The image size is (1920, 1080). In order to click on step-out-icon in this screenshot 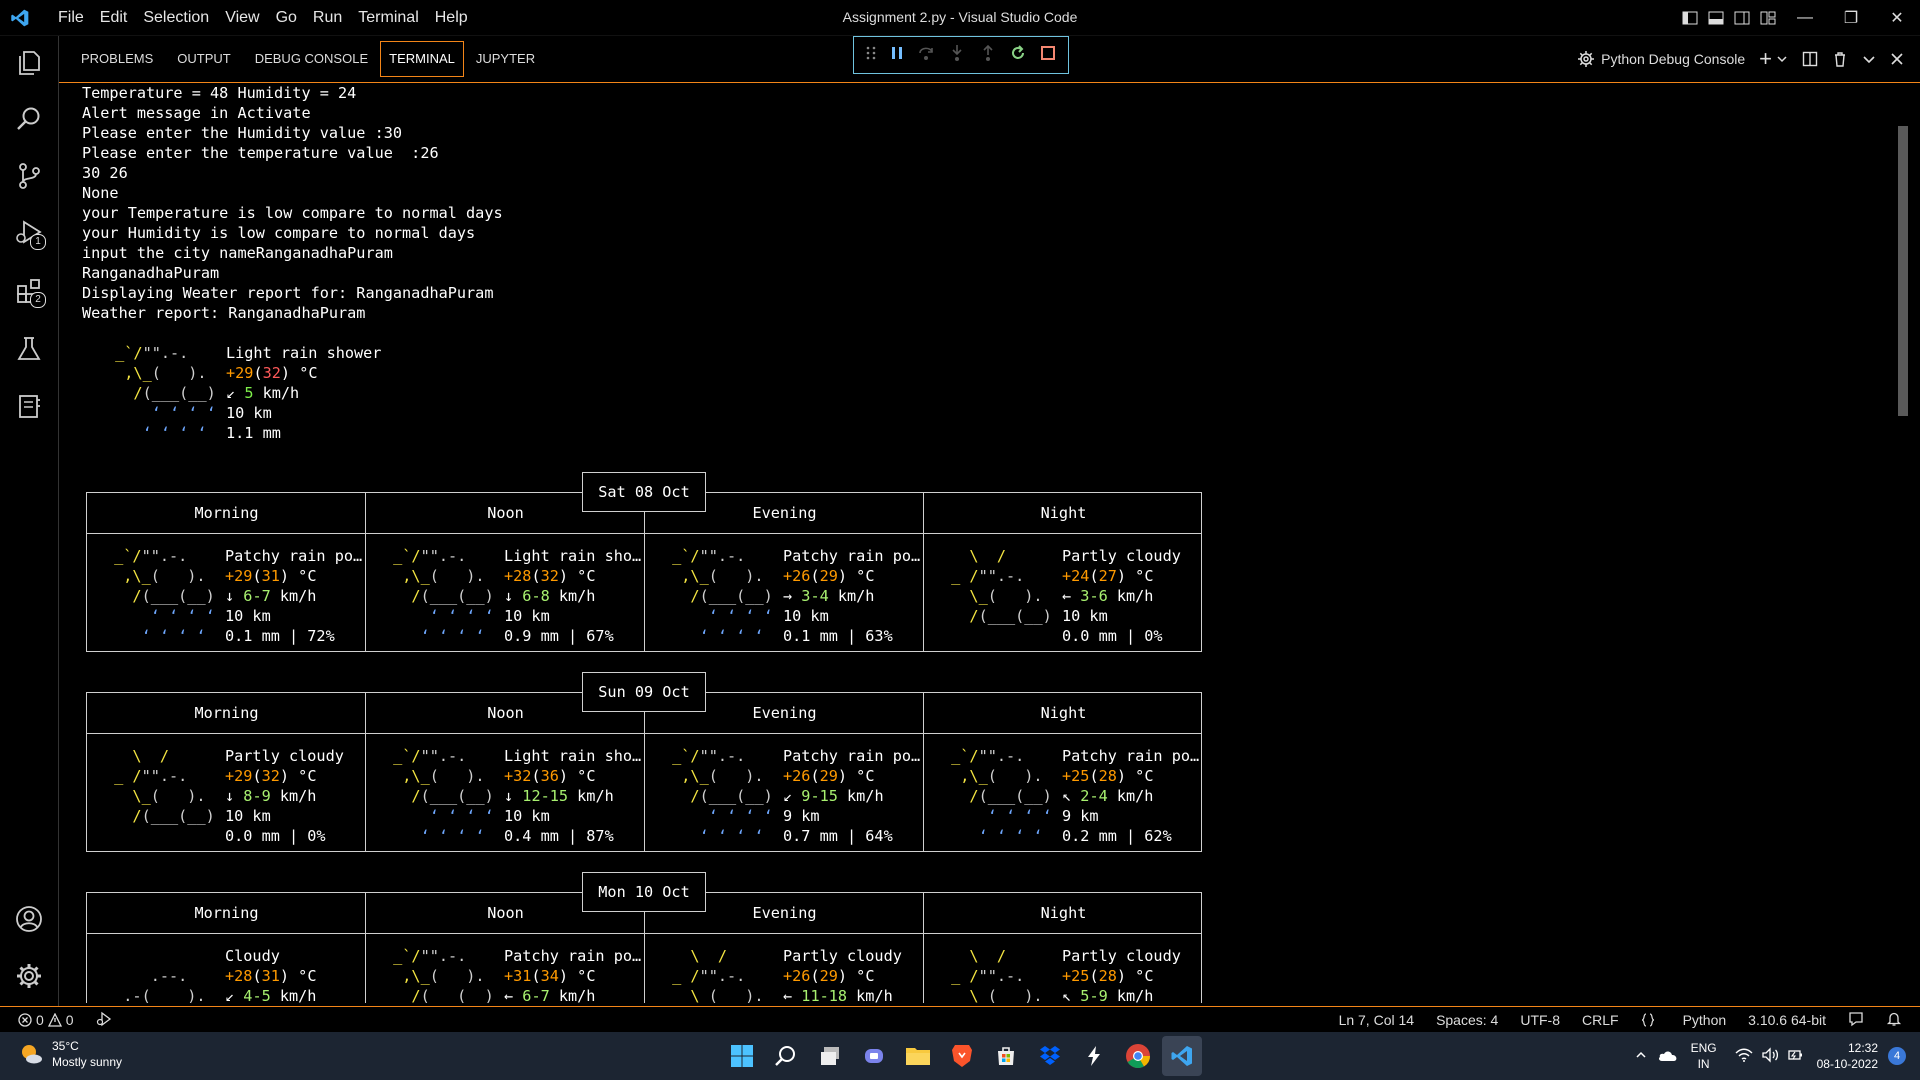, I will do `click(988, 55)`.